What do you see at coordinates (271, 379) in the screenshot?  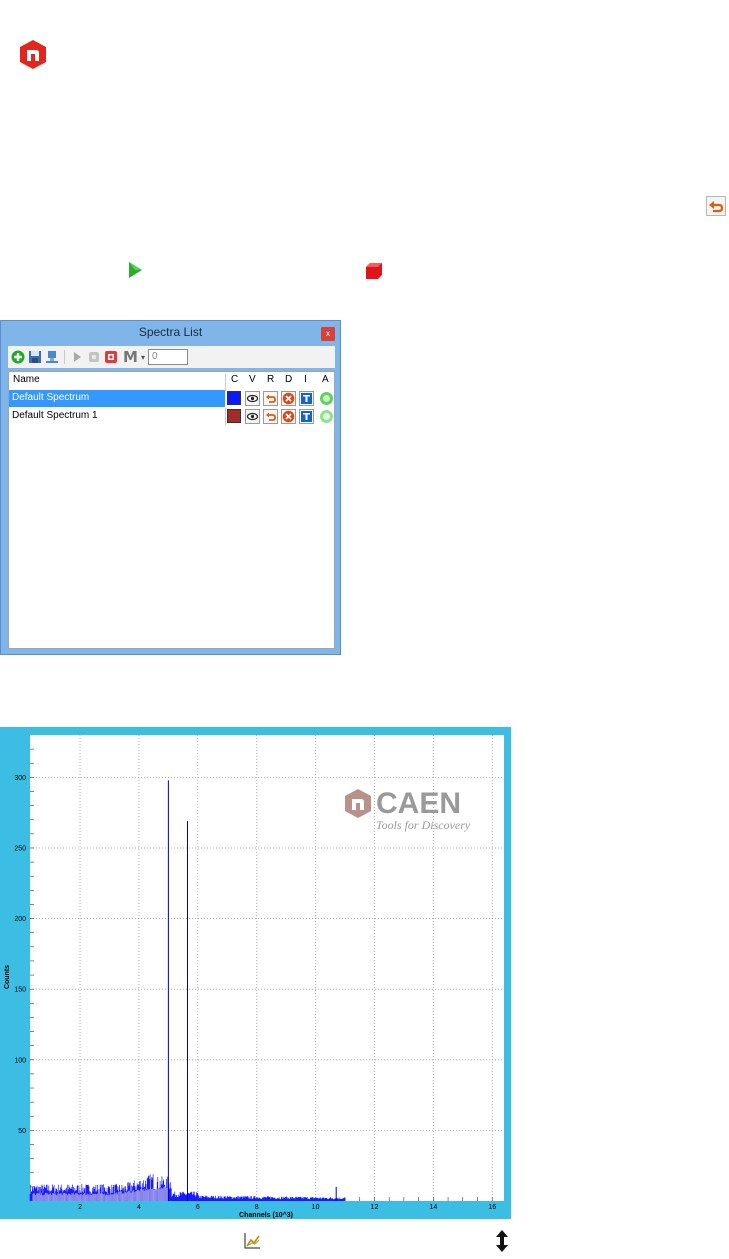 I see `col-header-reset: R` at bounding box center [271, 379].